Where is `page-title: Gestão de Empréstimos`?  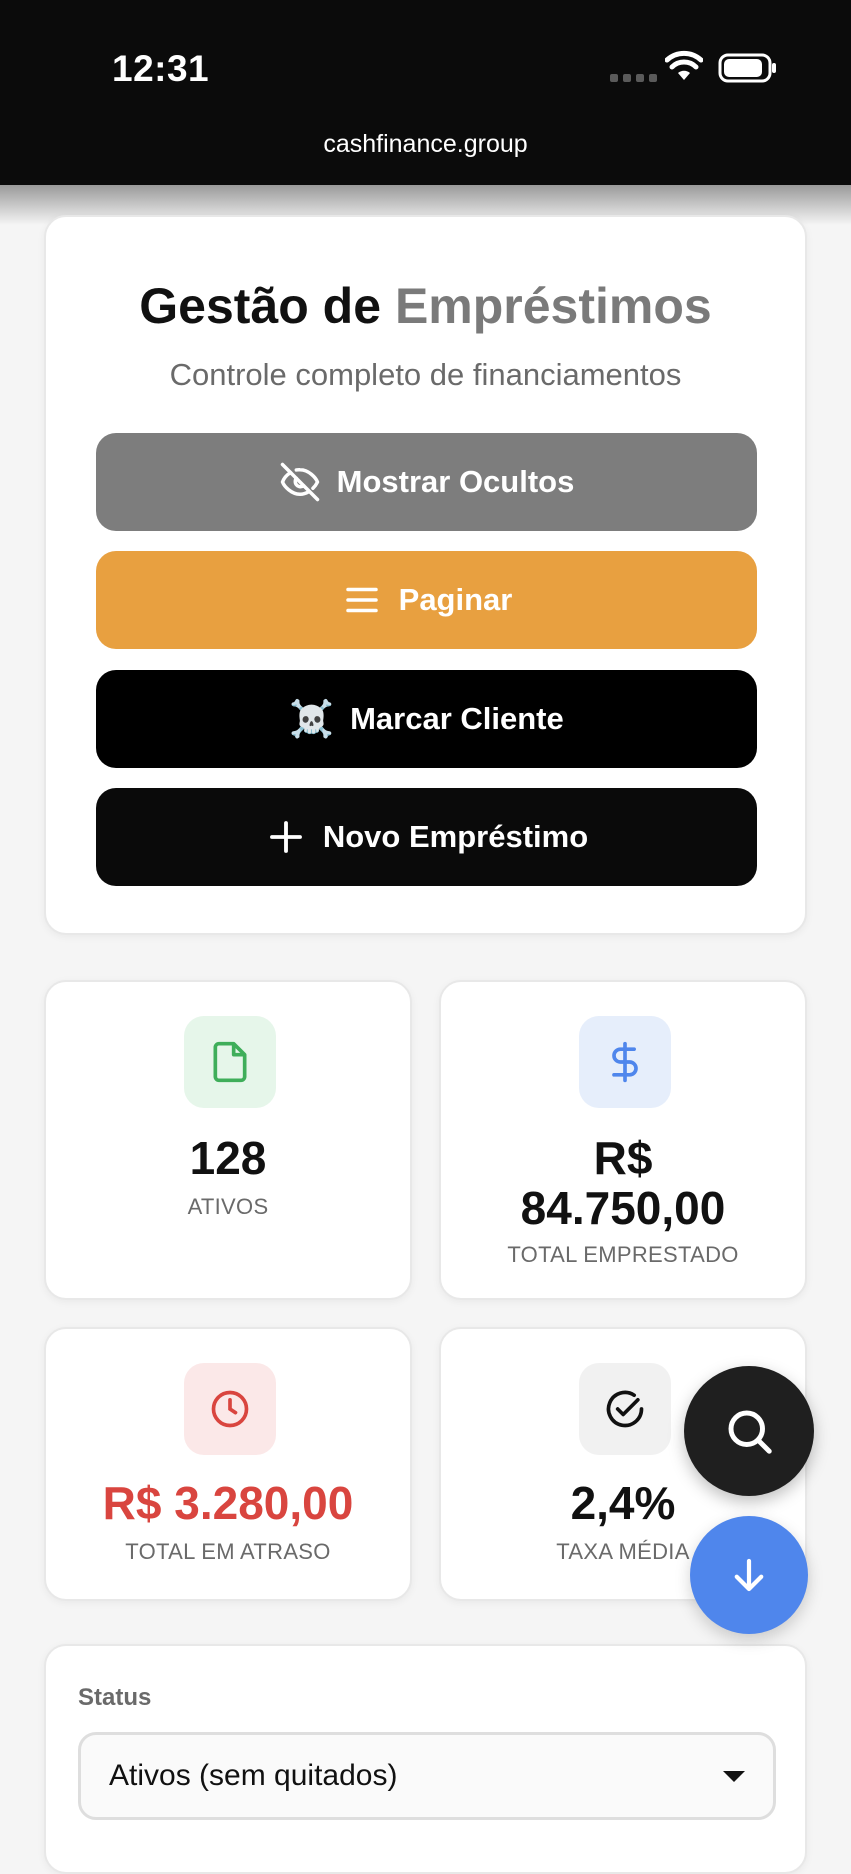
page-title: Gestão de Empréstimos is located at coordinates (425, 306).